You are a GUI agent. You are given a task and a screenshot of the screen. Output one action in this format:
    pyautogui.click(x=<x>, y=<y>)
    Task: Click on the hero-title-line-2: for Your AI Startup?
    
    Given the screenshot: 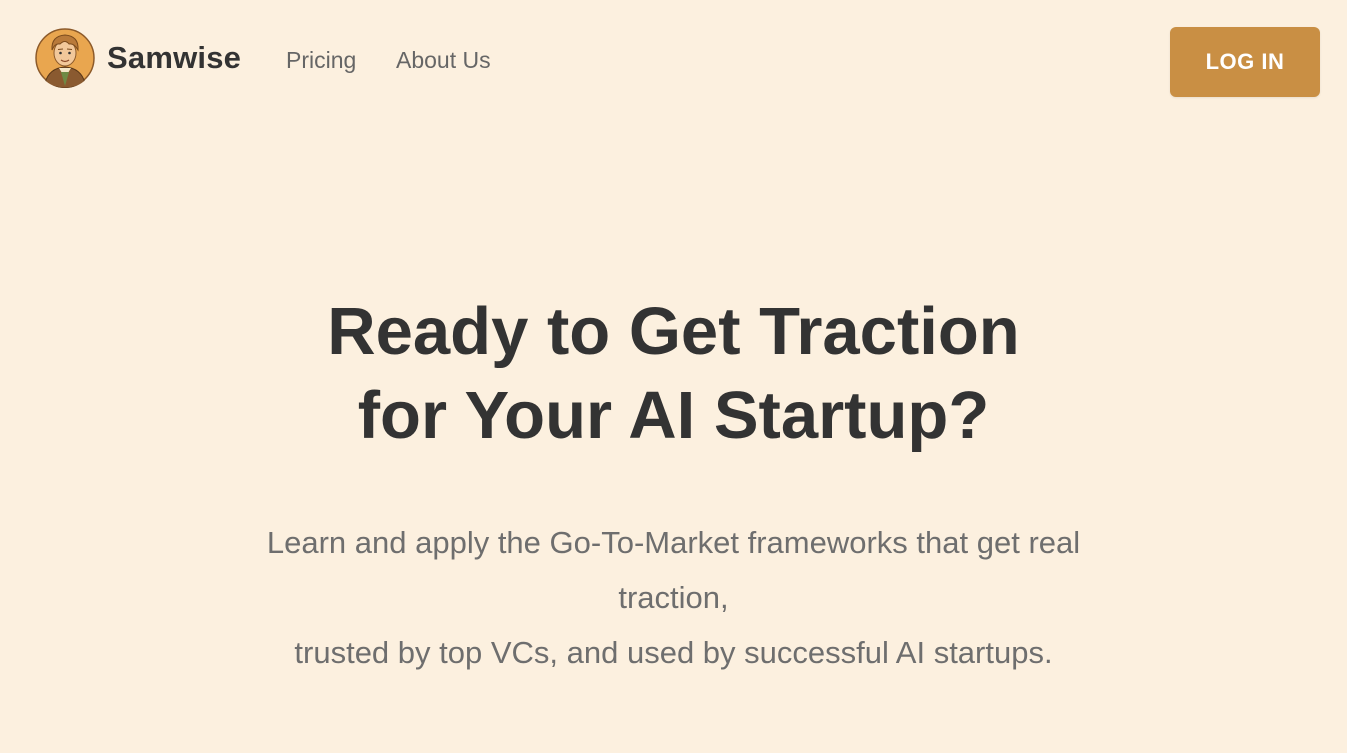 What is the action you would take?
    pyautogui.click(x=673, y=415)
    